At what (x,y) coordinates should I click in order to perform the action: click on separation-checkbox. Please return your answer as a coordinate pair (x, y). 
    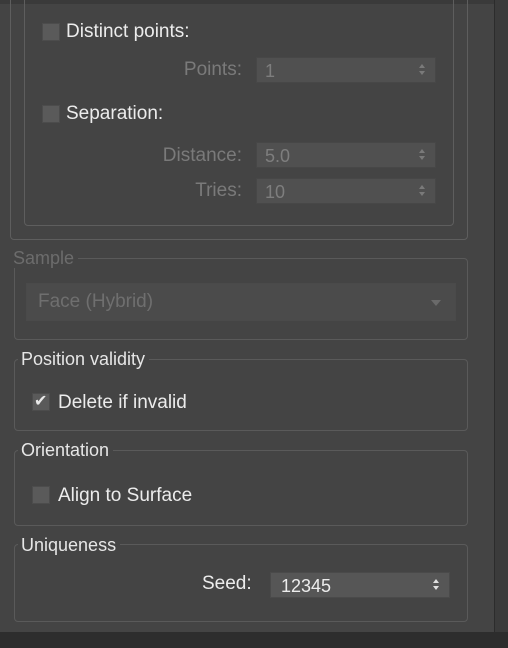
    Looking at the image, I should click on (51, 114).